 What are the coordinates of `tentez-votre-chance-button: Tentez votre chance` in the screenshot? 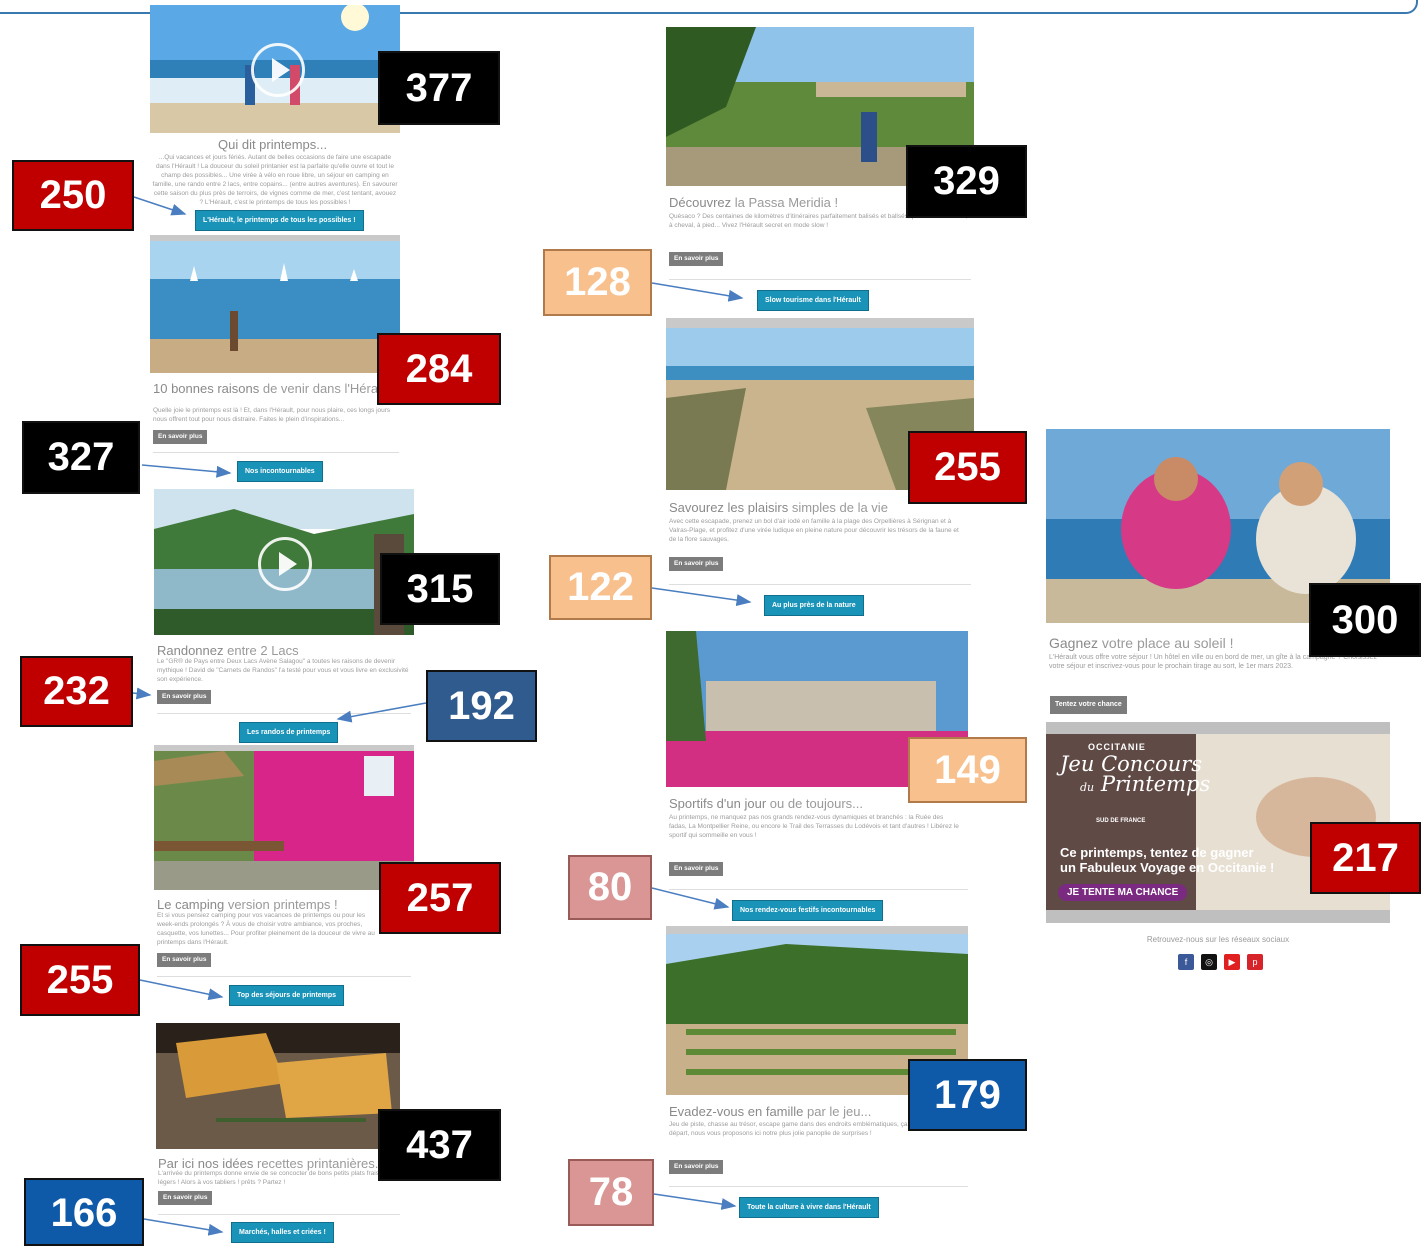 It's located at (1088, 705).